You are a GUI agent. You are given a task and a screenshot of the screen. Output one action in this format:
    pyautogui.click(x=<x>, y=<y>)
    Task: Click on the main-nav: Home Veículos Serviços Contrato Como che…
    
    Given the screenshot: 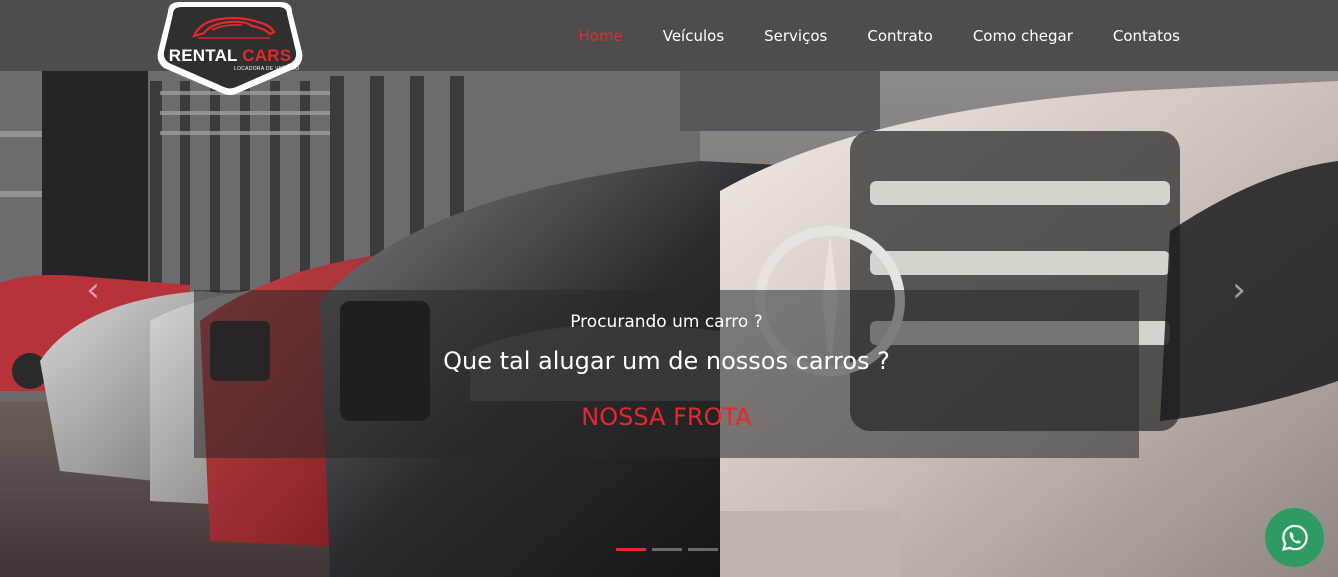 What is the action you would take?
    pyautogui.click(x=859, y=35)
    